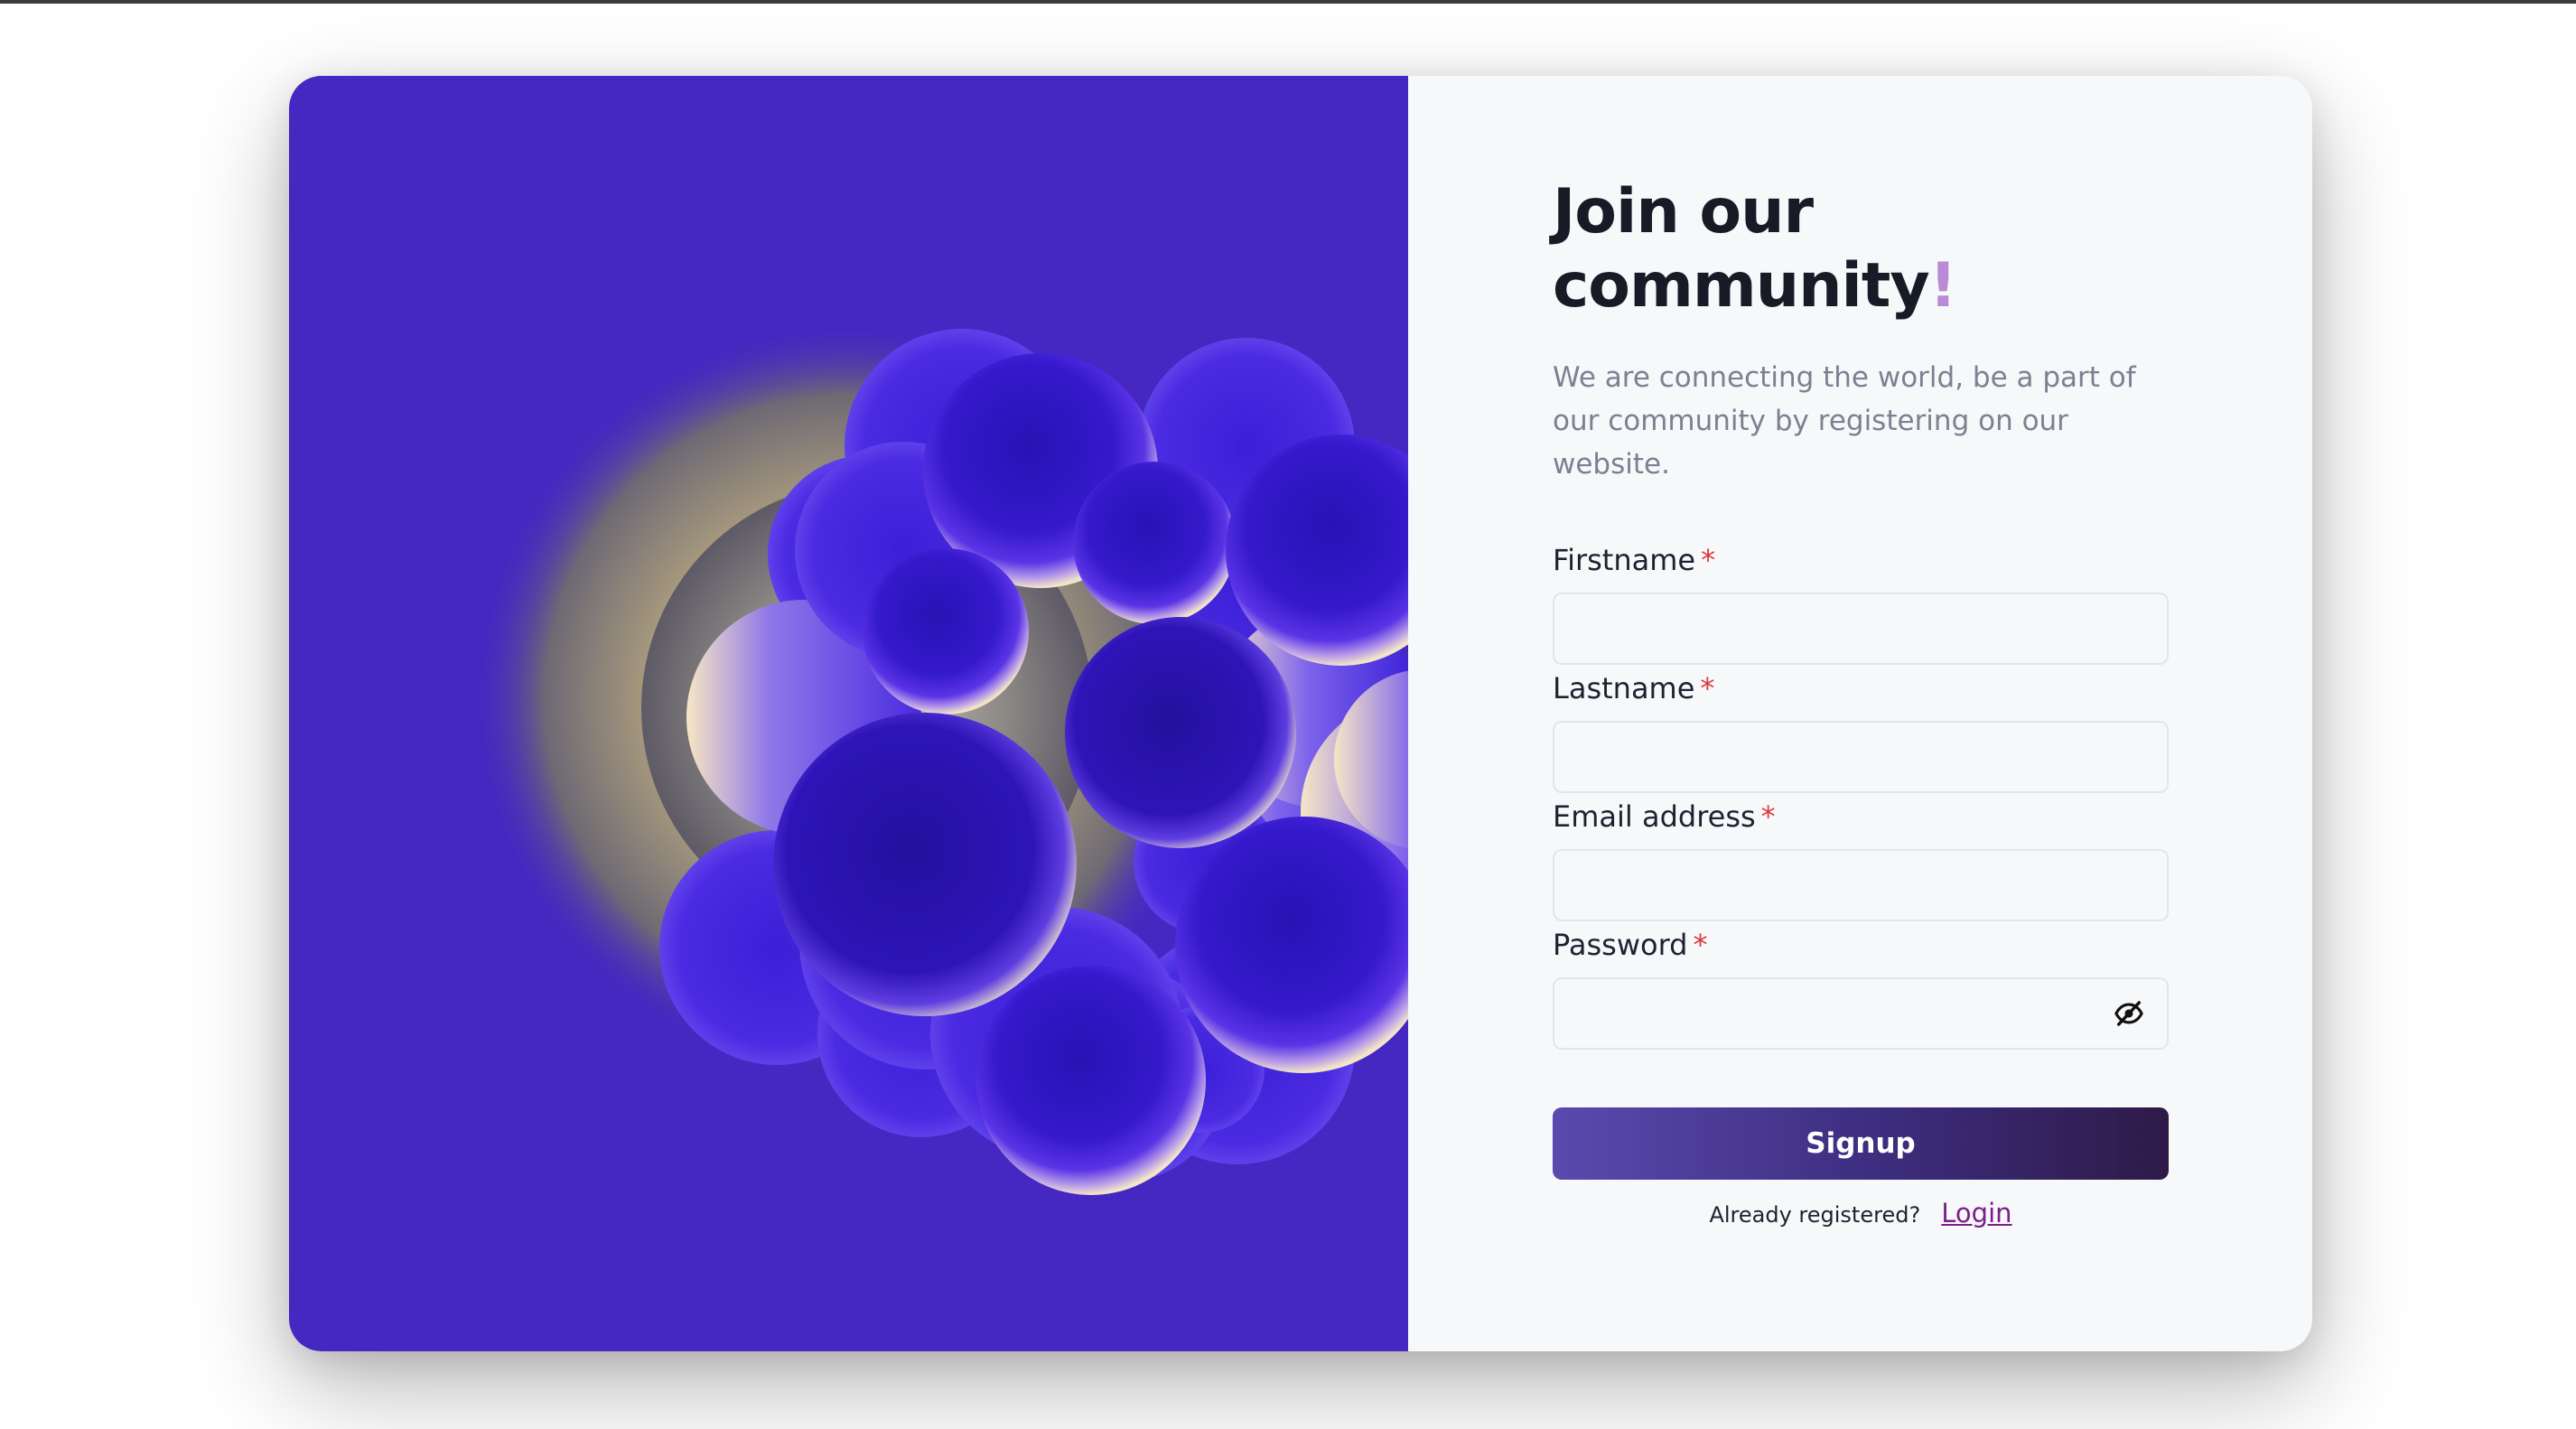 Image resolution: width=2576 pixels, height=1429 pixels. I want to click on title-line-2: community, so click(1741, 286).